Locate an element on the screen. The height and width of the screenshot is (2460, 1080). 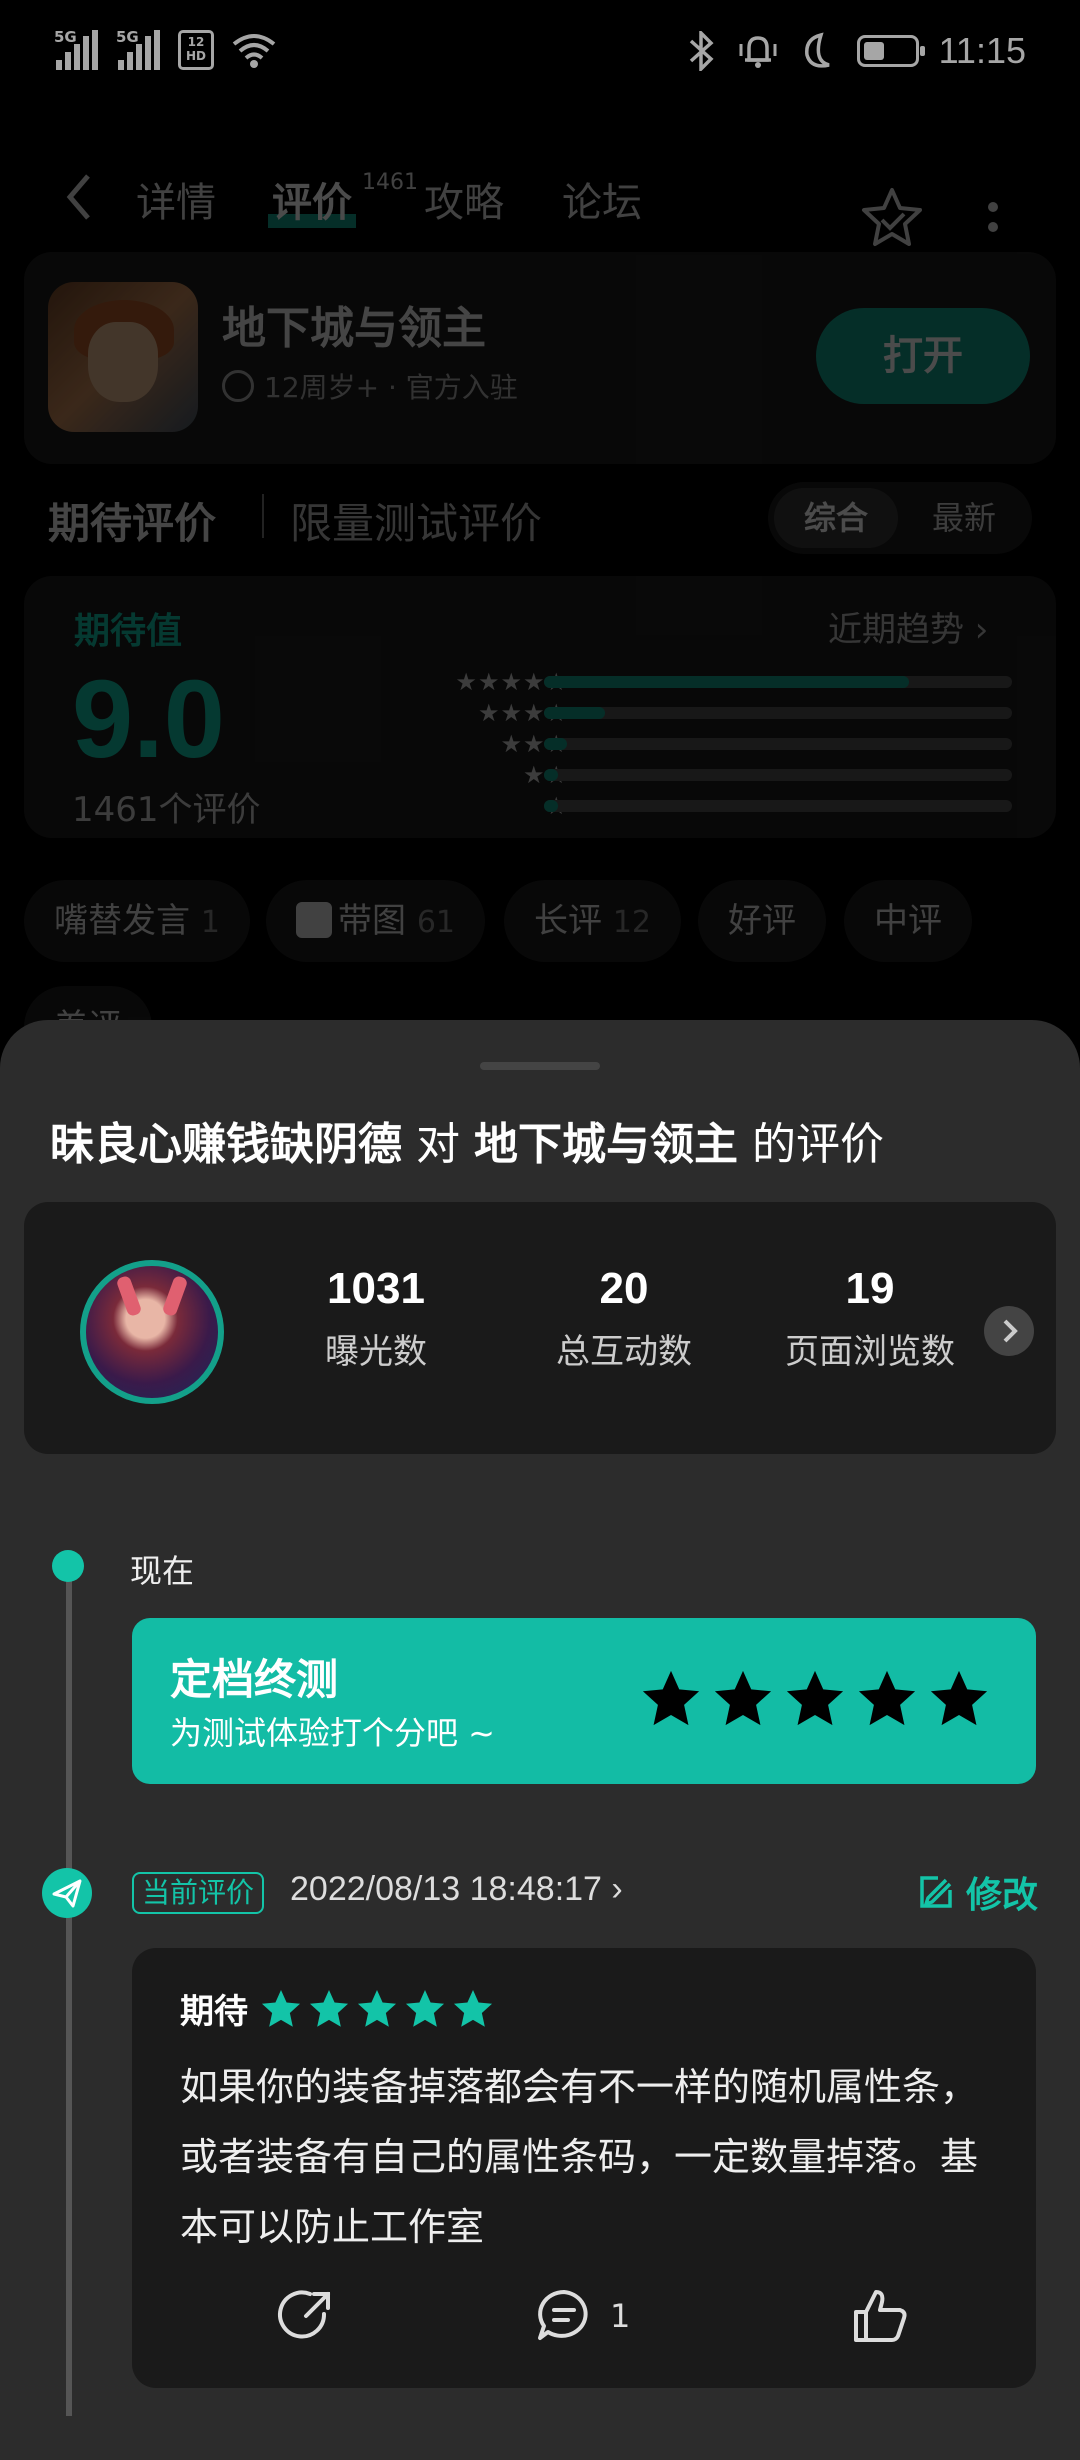
rating-bar-row: ★★★★★ is located at coordinates (708, 683).